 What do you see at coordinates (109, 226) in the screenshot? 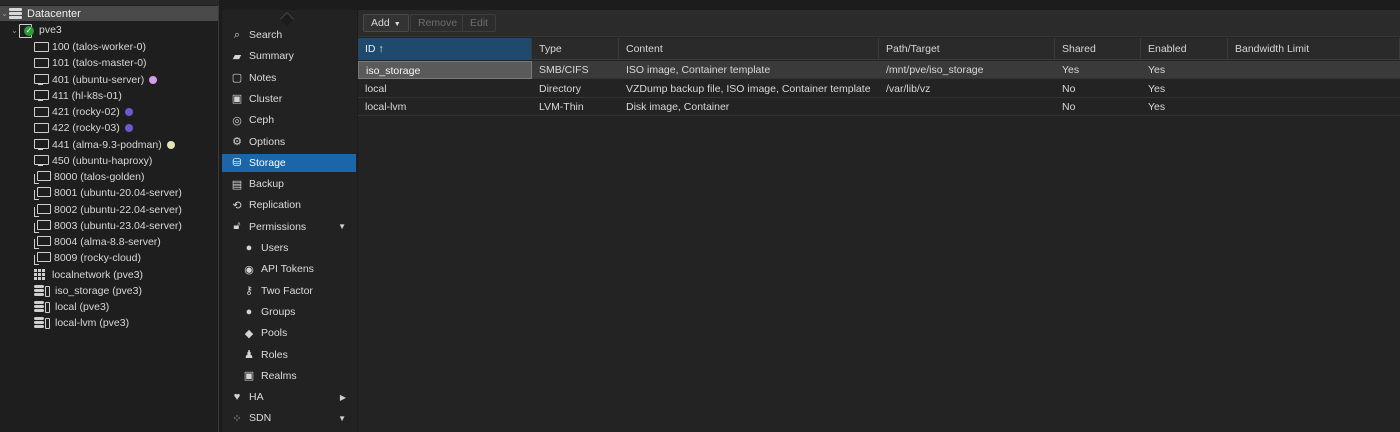
I see `tree-item: 8003 (ubuntu-23.04-server)` at bounding box center [109, 226].